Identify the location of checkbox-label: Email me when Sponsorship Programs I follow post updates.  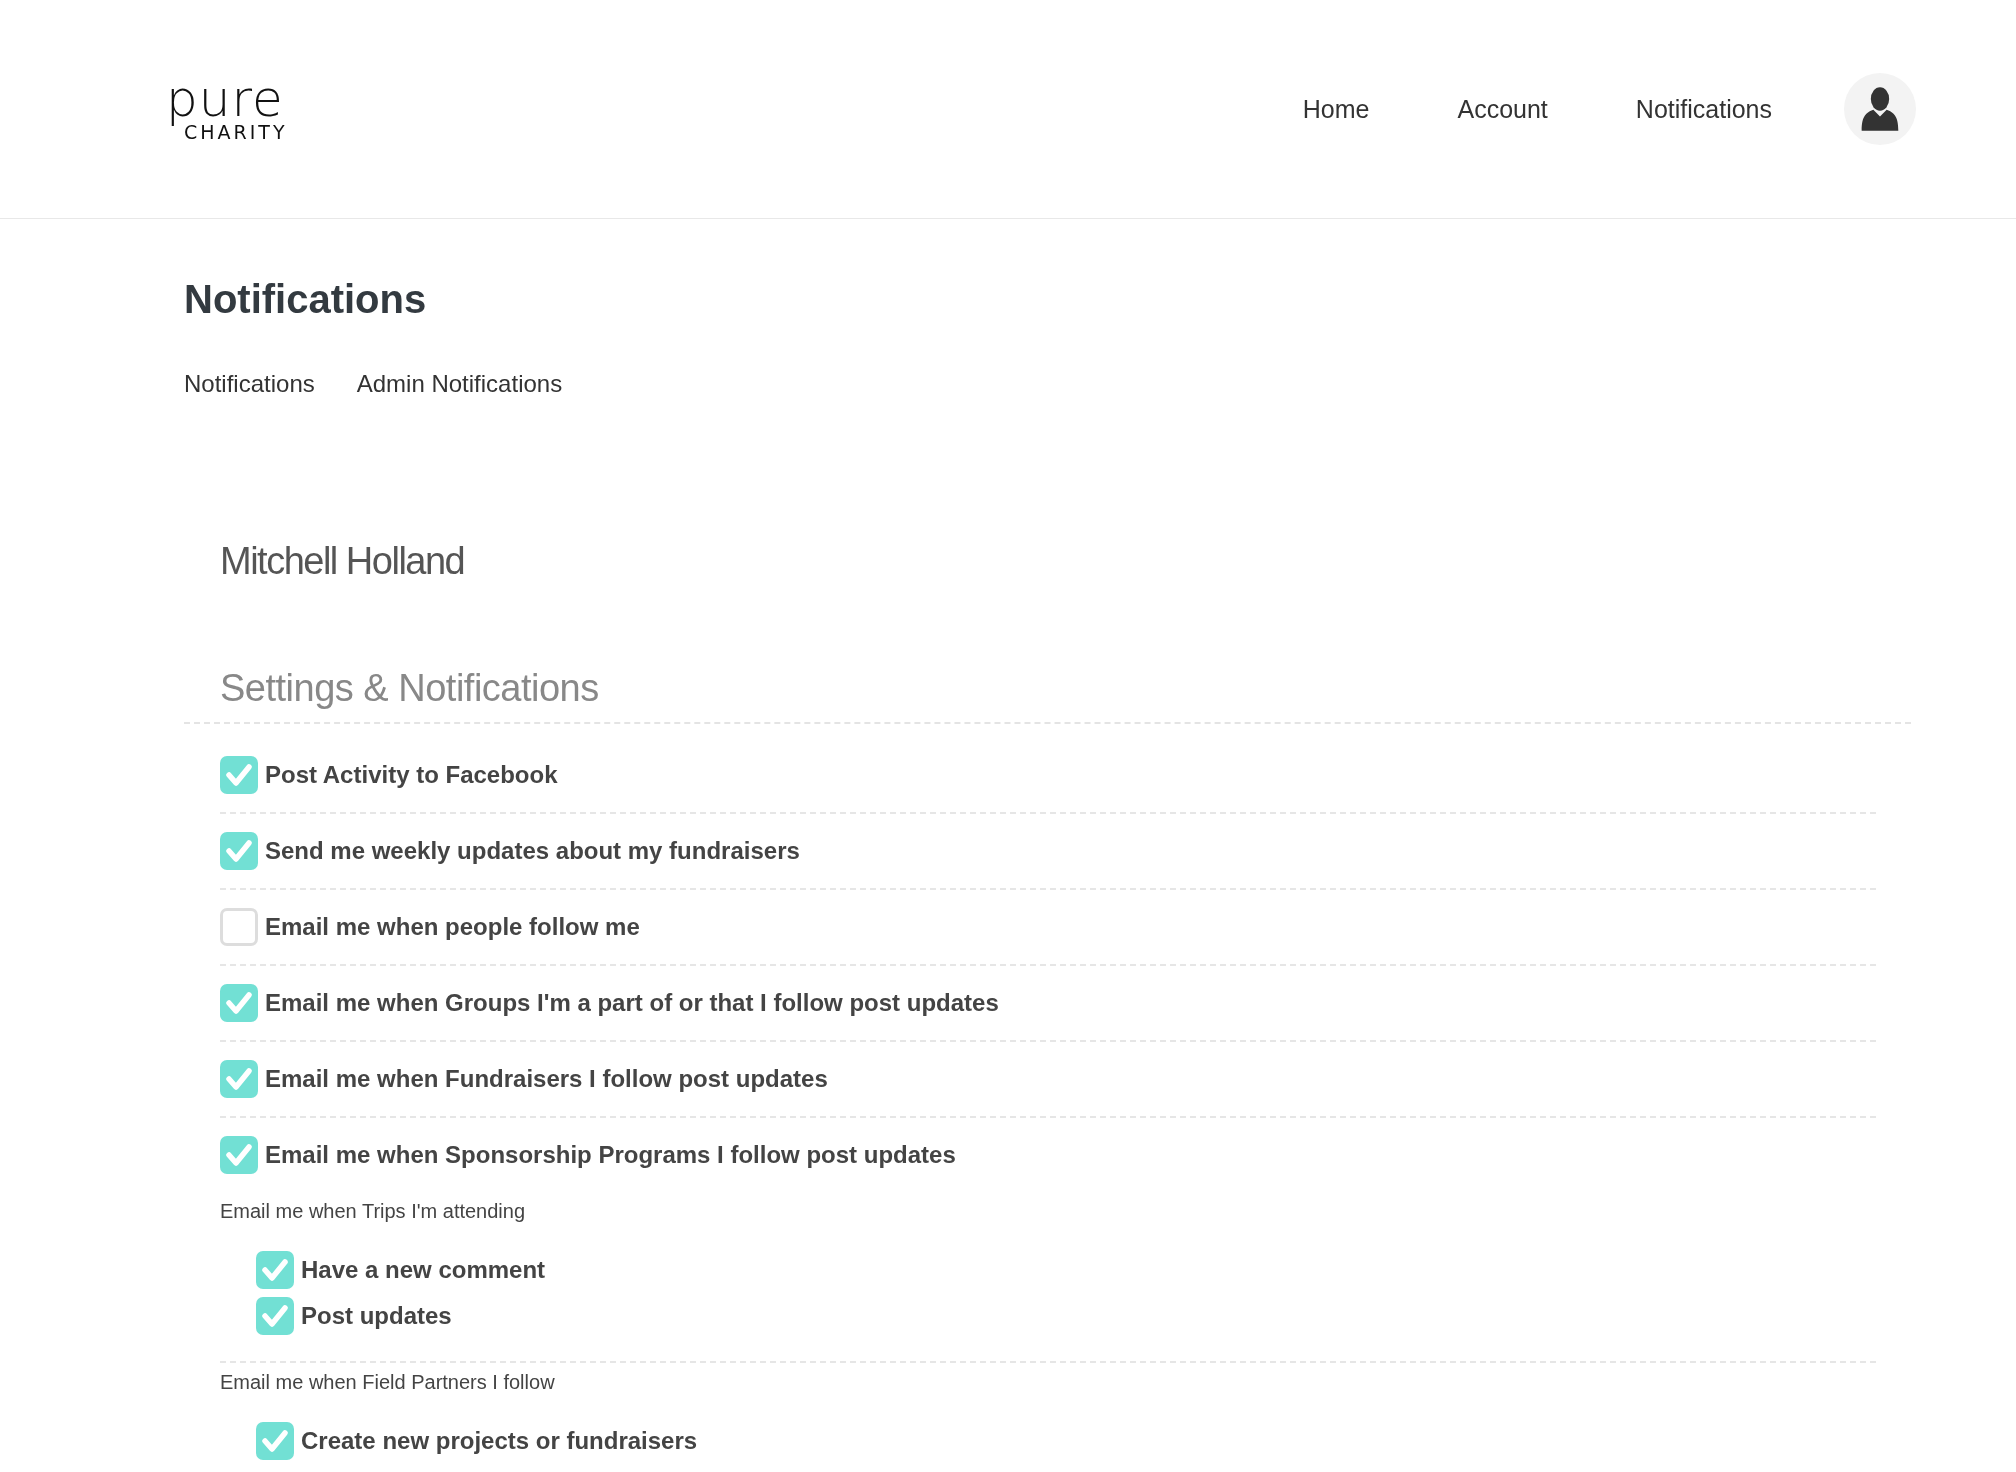
(610, 1155).